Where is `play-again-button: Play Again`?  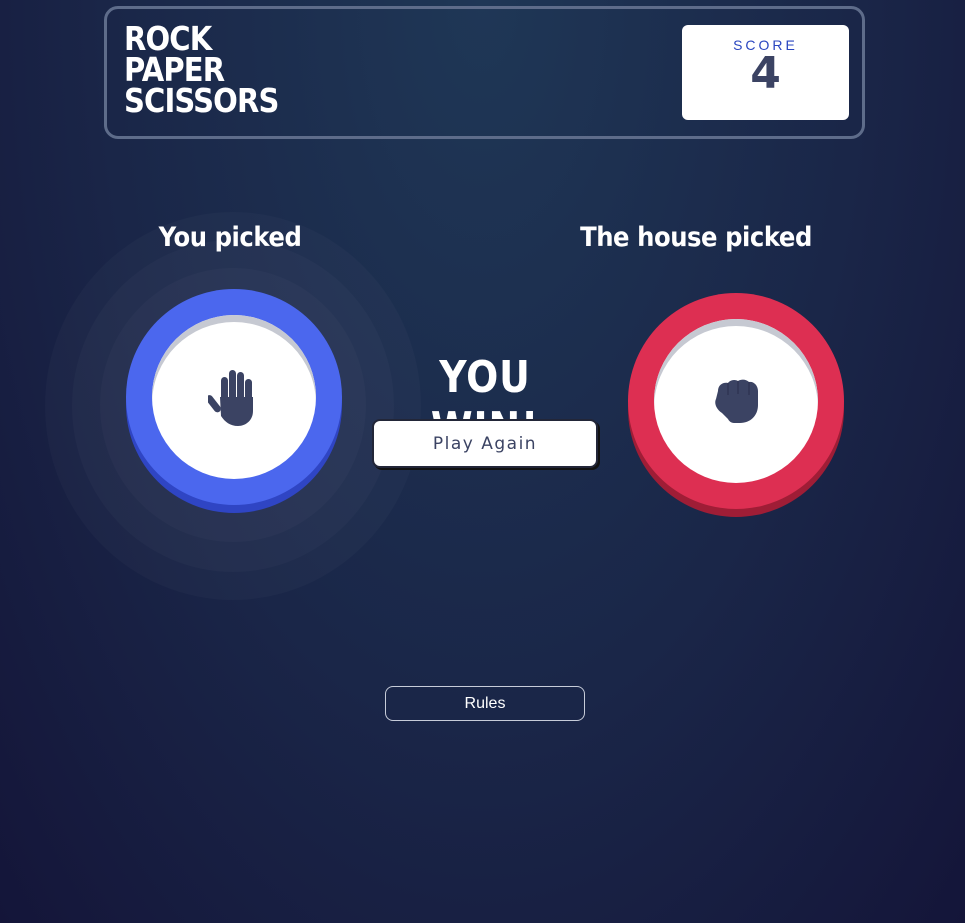 play-again-button: Play Again is located at coordinates (485, 443).